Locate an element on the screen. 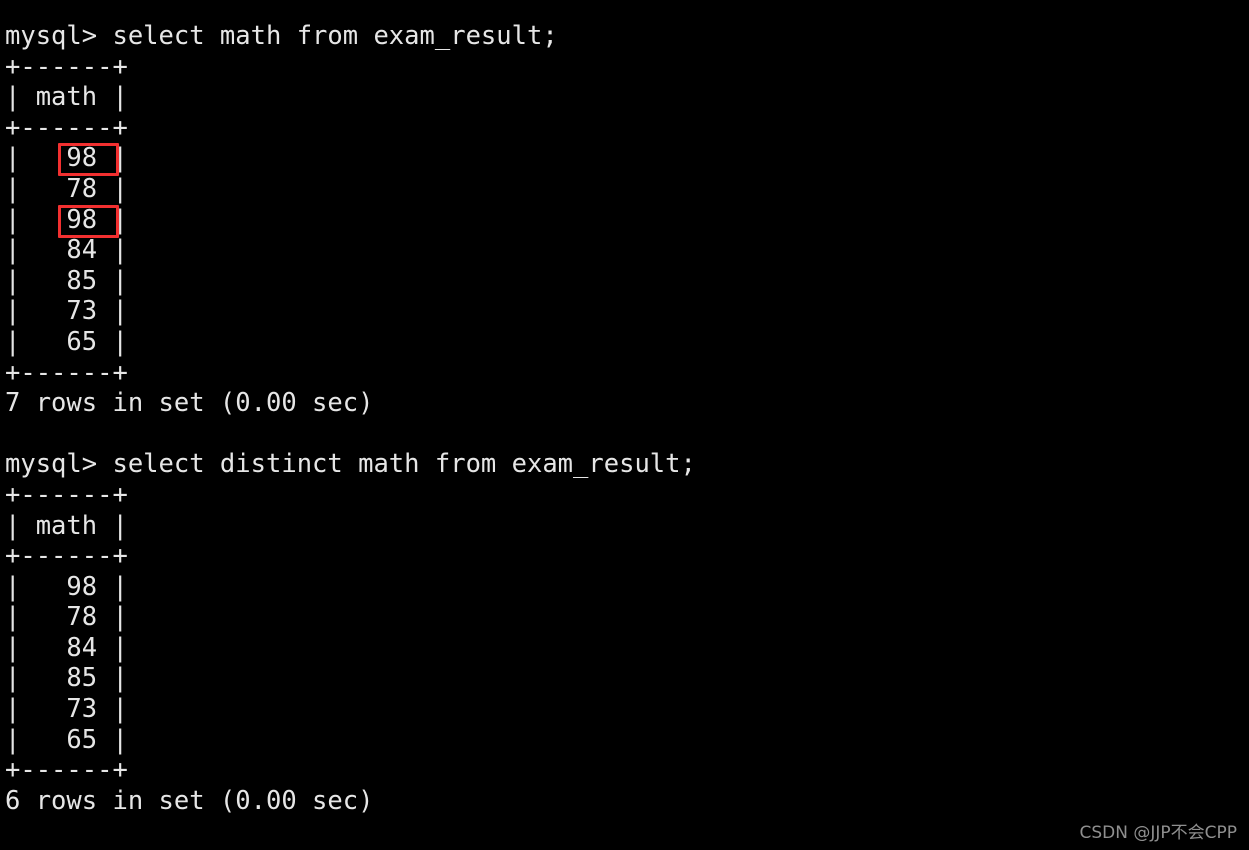  watermark: CSDN @JJP不会CPP is located at coordinates (1158, 833).